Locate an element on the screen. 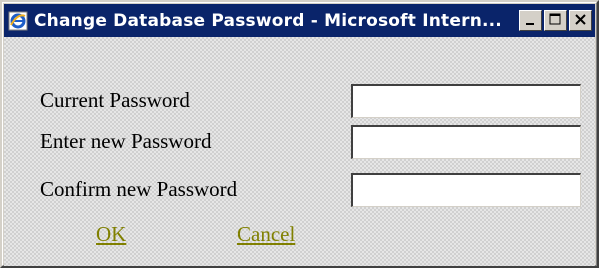 The image size is (599, 268). current-password-row: Current Password is located at coordinates (299, 101).